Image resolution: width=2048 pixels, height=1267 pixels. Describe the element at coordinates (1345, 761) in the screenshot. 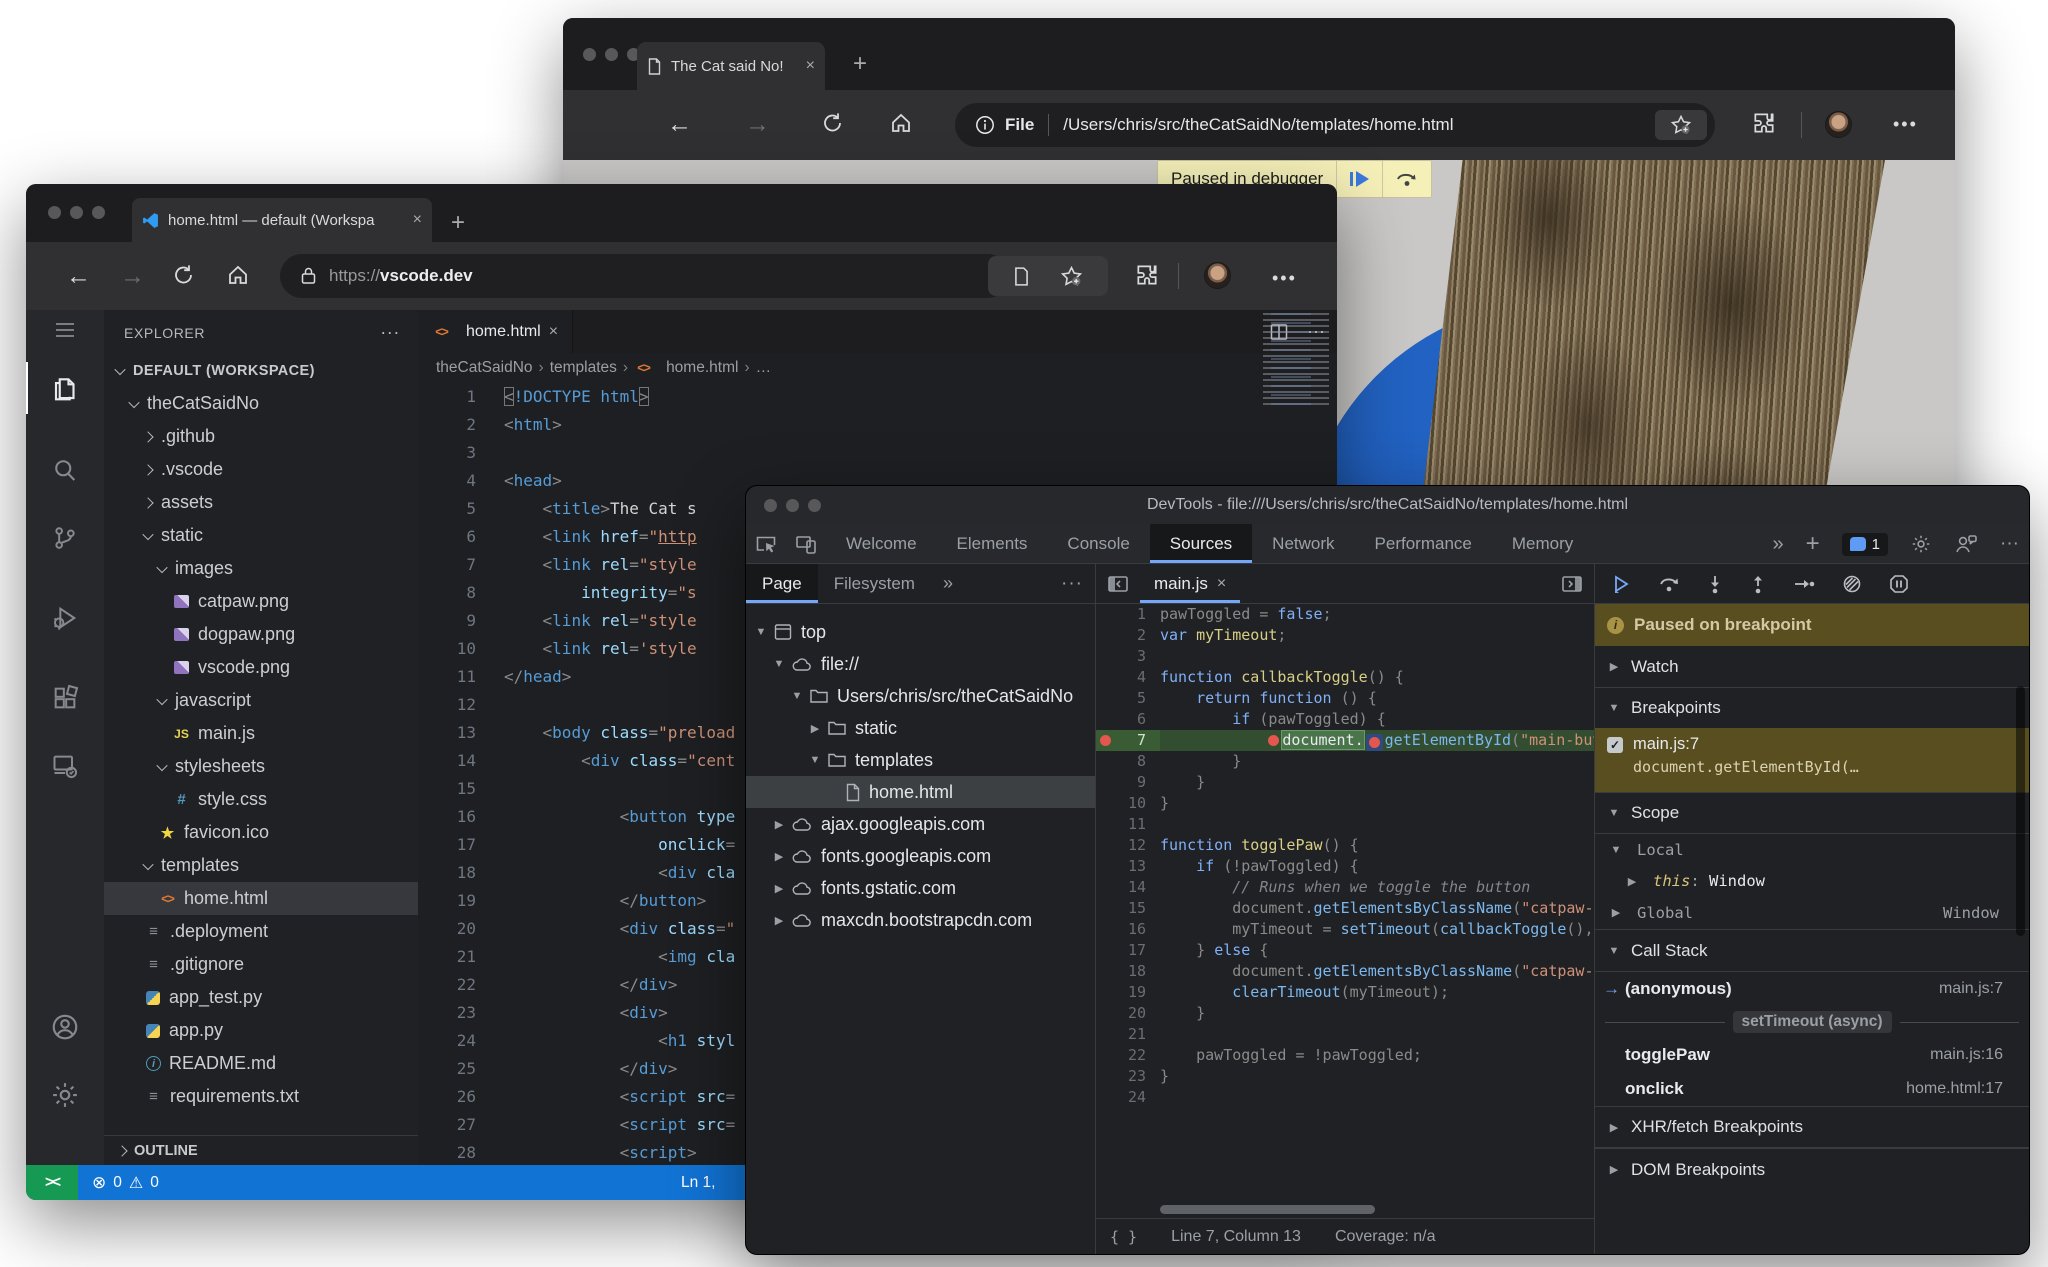

I see `code-line: 8 }` at that location.